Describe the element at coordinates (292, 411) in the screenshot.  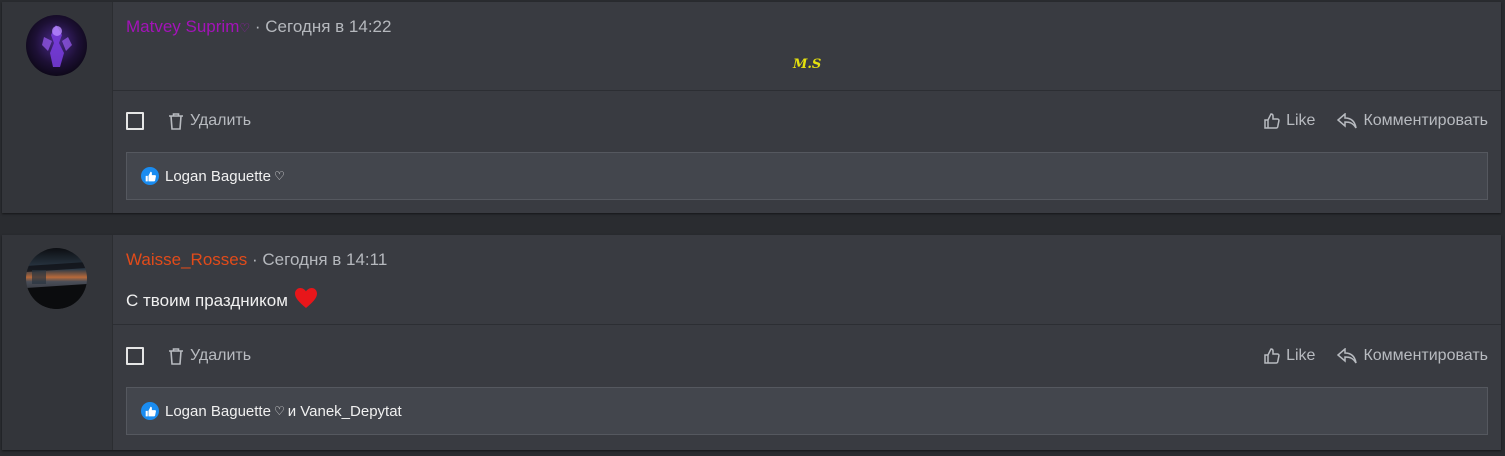
I see `likes-conjunction: и` at that location.